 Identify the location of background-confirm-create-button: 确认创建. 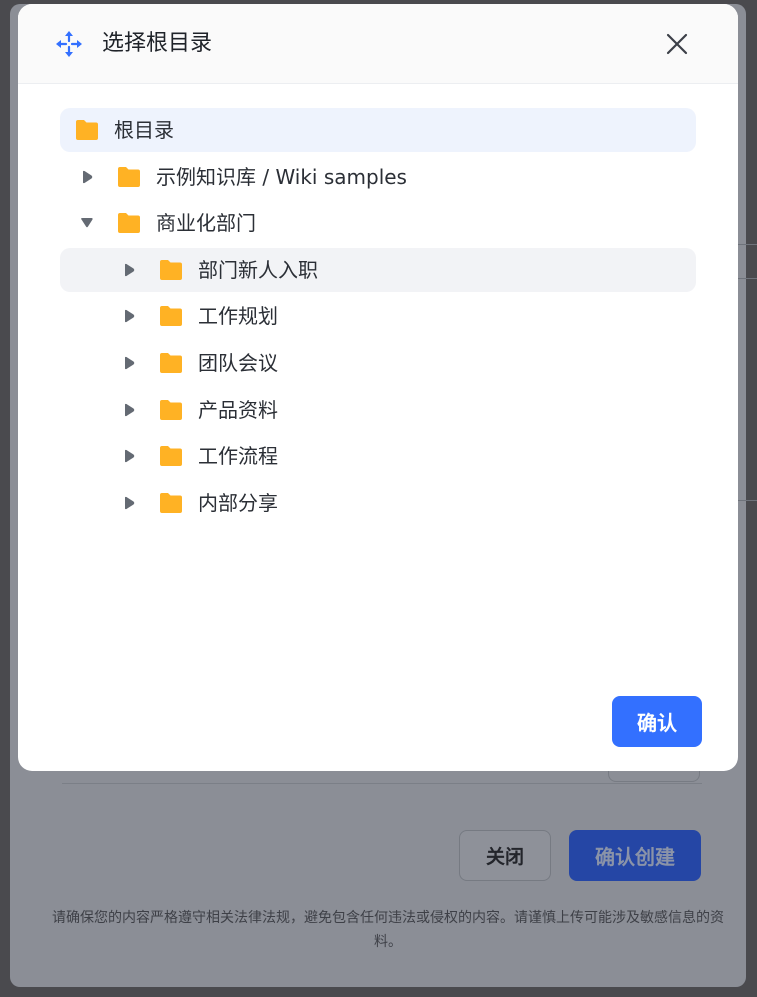
(635, 855).